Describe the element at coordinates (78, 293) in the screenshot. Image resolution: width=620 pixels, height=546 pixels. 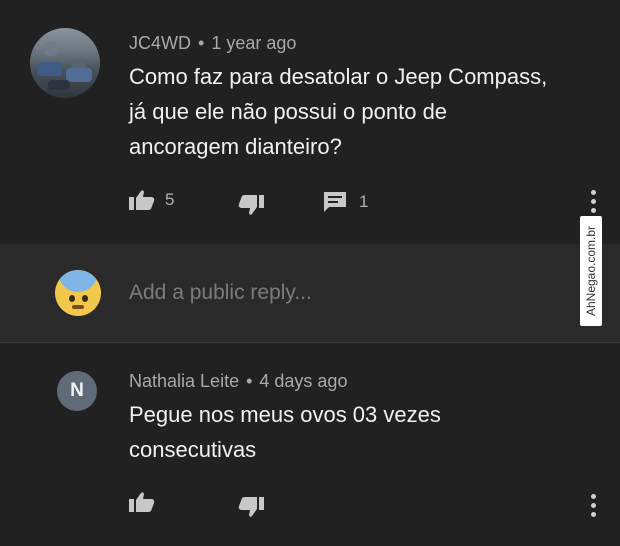
I see `avatar-current-user` at that location.